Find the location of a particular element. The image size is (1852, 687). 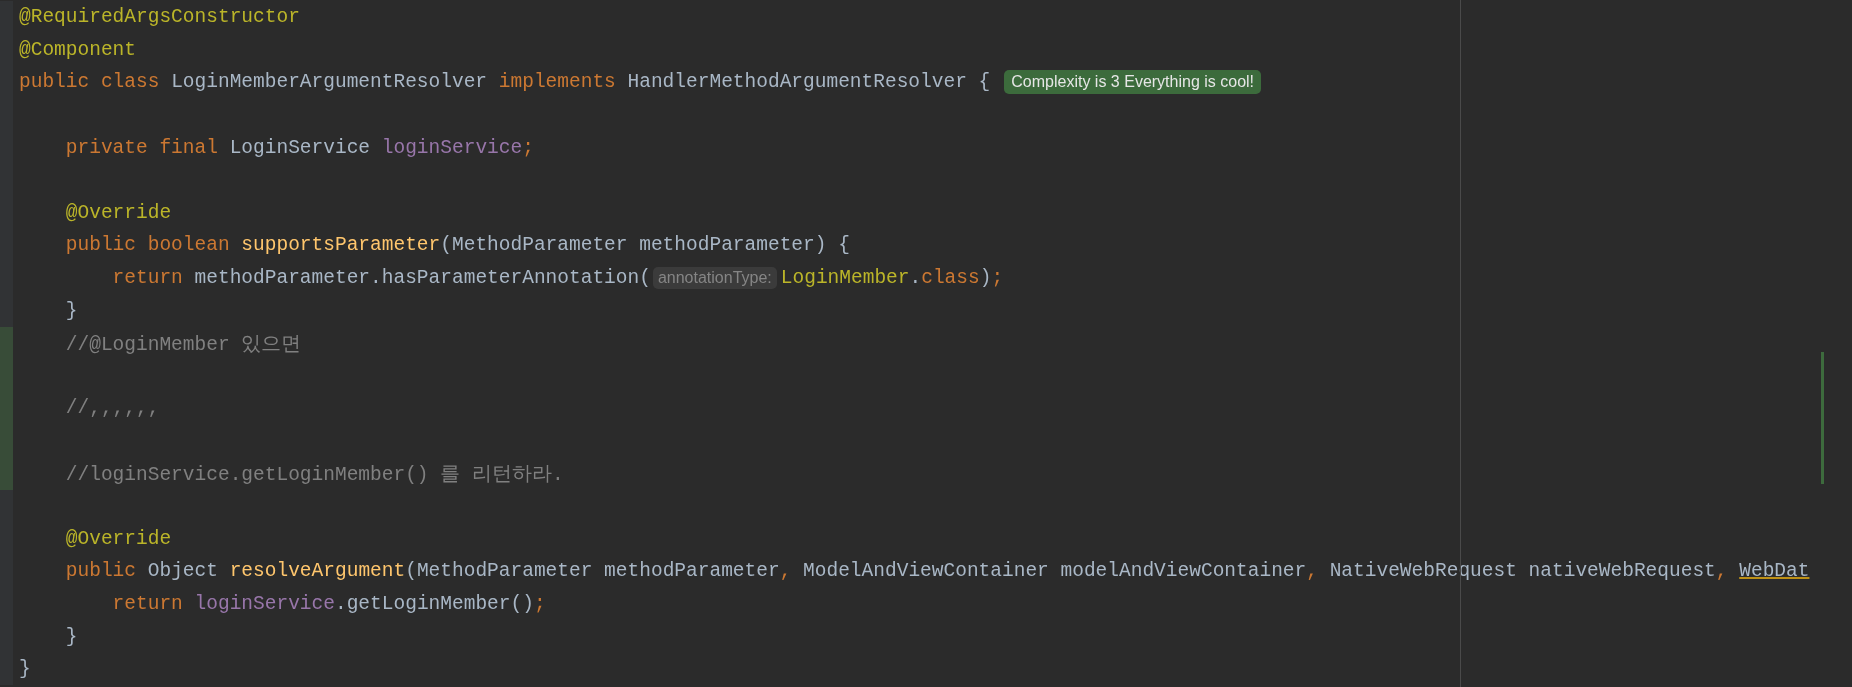

code-text: LoginMemberArgumentResolver is located at coordinates (330, 82).